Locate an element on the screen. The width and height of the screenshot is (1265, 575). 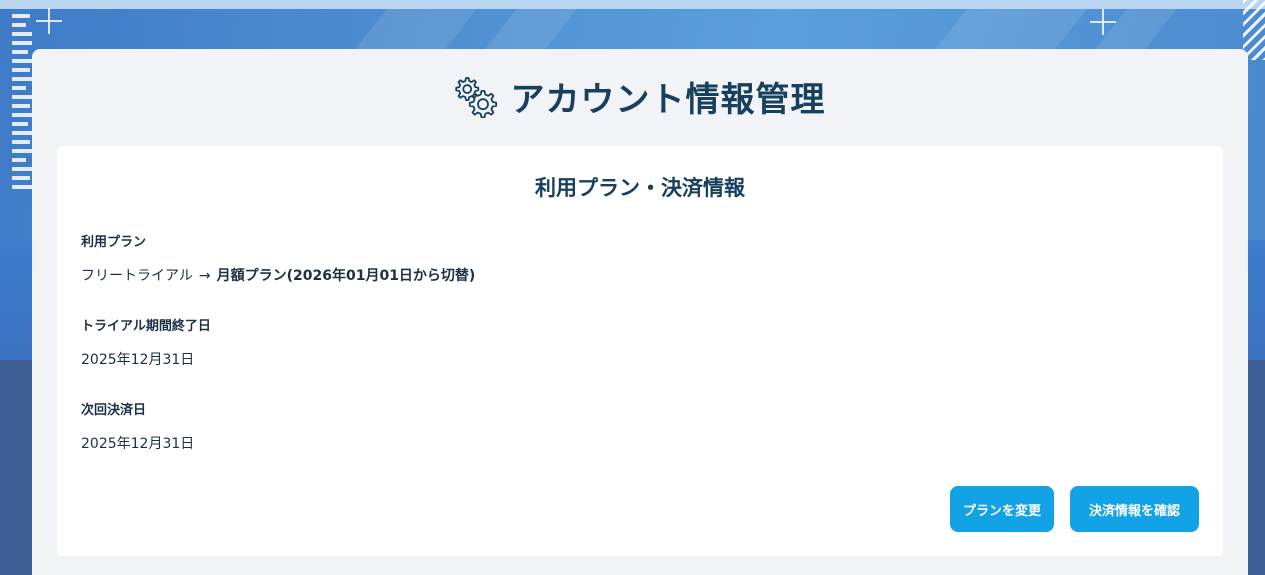
check-payment-info-button: 決済情報を確認 is located at coordinates (1134, 509).